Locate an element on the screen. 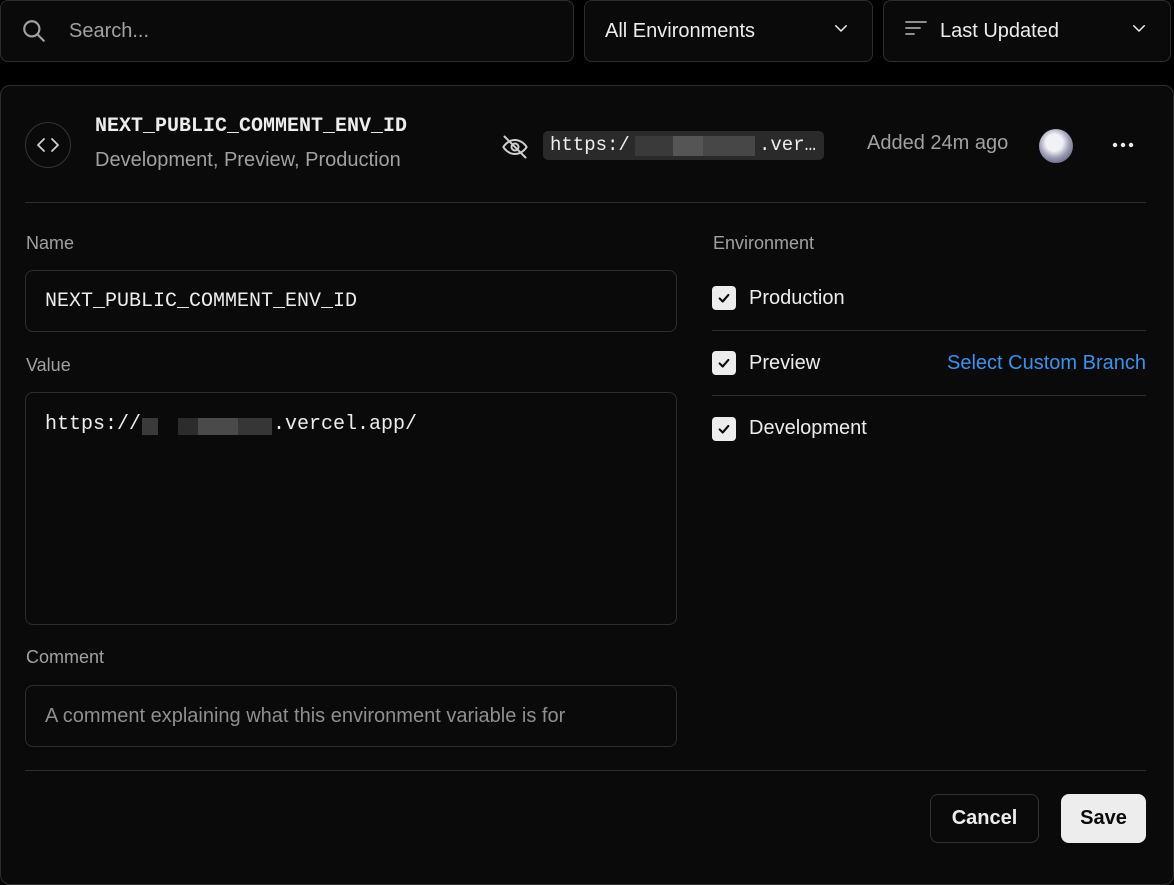 Image resolution: width=1174 pixels, height=885 pixels. environment-option-label: Production is located at coordinates (797, 297).